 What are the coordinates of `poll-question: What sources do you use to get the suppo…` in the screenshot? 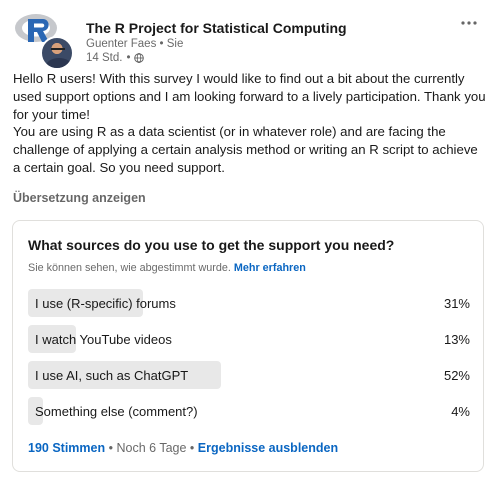 It's located at (211, 245).